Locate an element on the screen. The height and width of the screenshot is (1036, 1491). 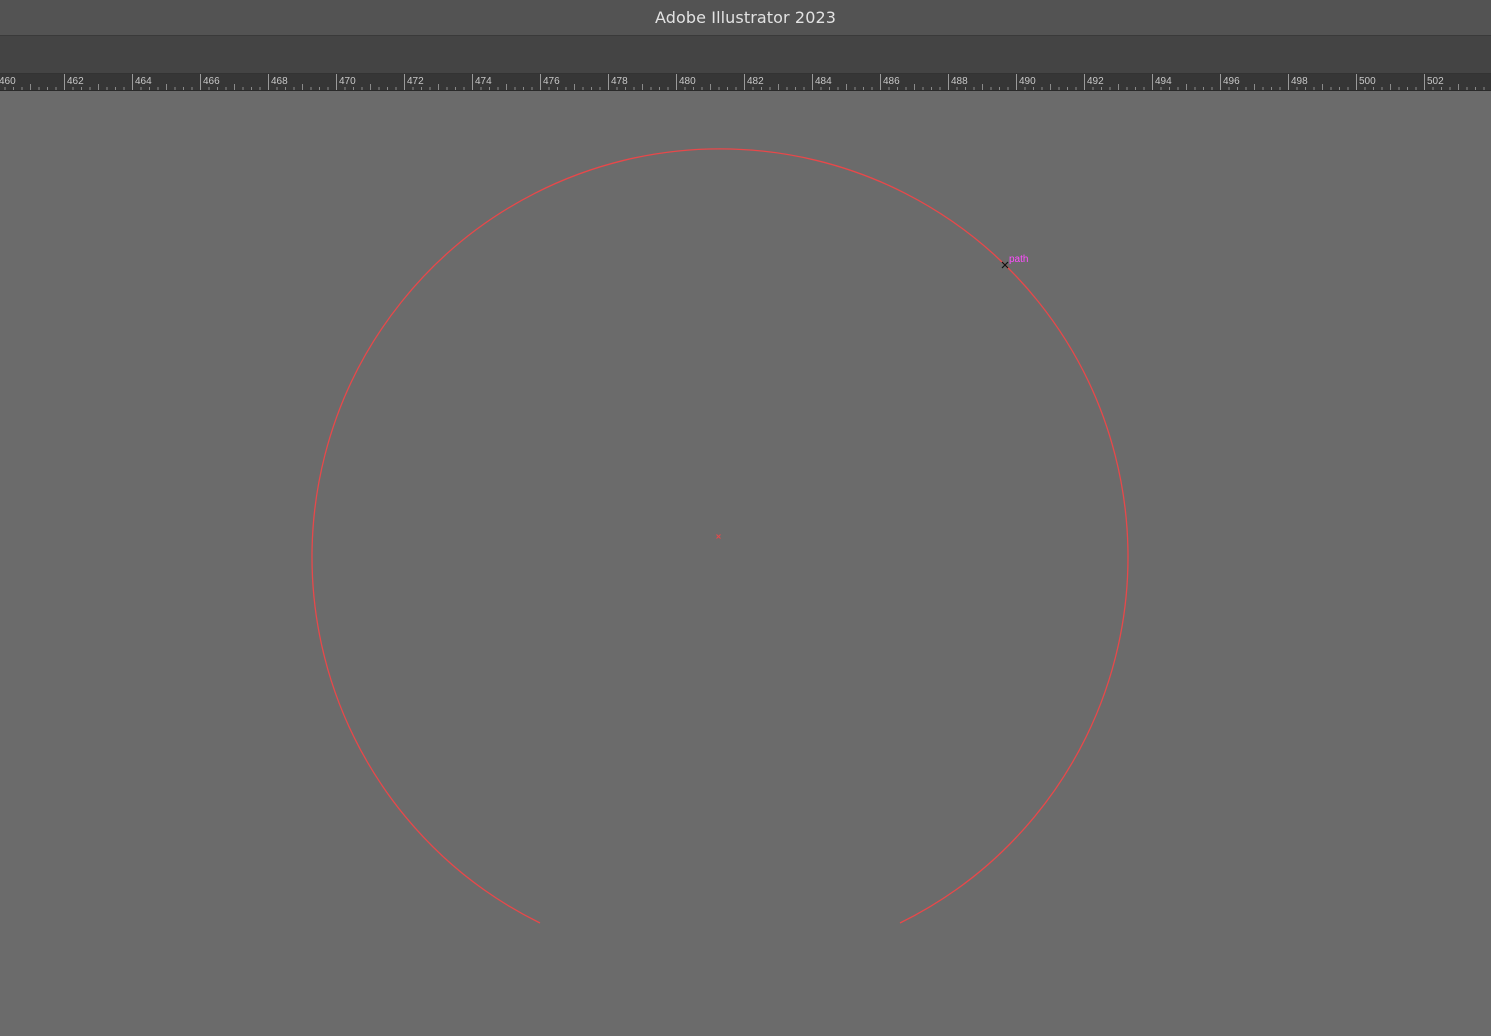
ruler-label: 466 is located at coordinates (211, 81).